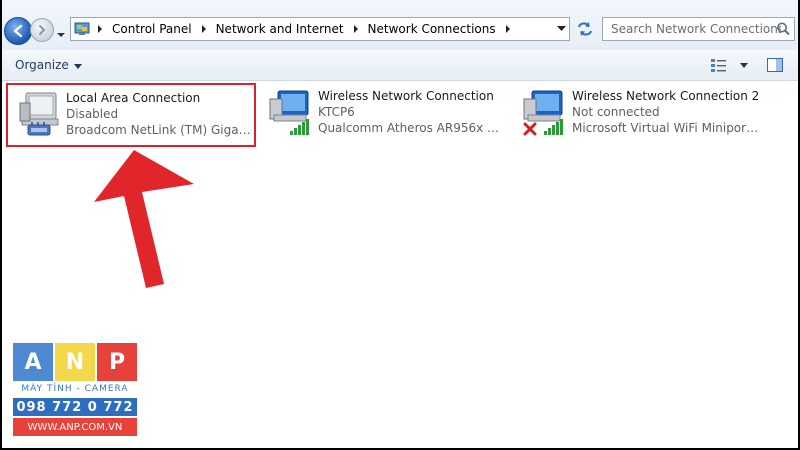 Image resolution: width=800 pixels, height=450 pixels. I want to click on connection-status: Disabled, so click(92, 114).